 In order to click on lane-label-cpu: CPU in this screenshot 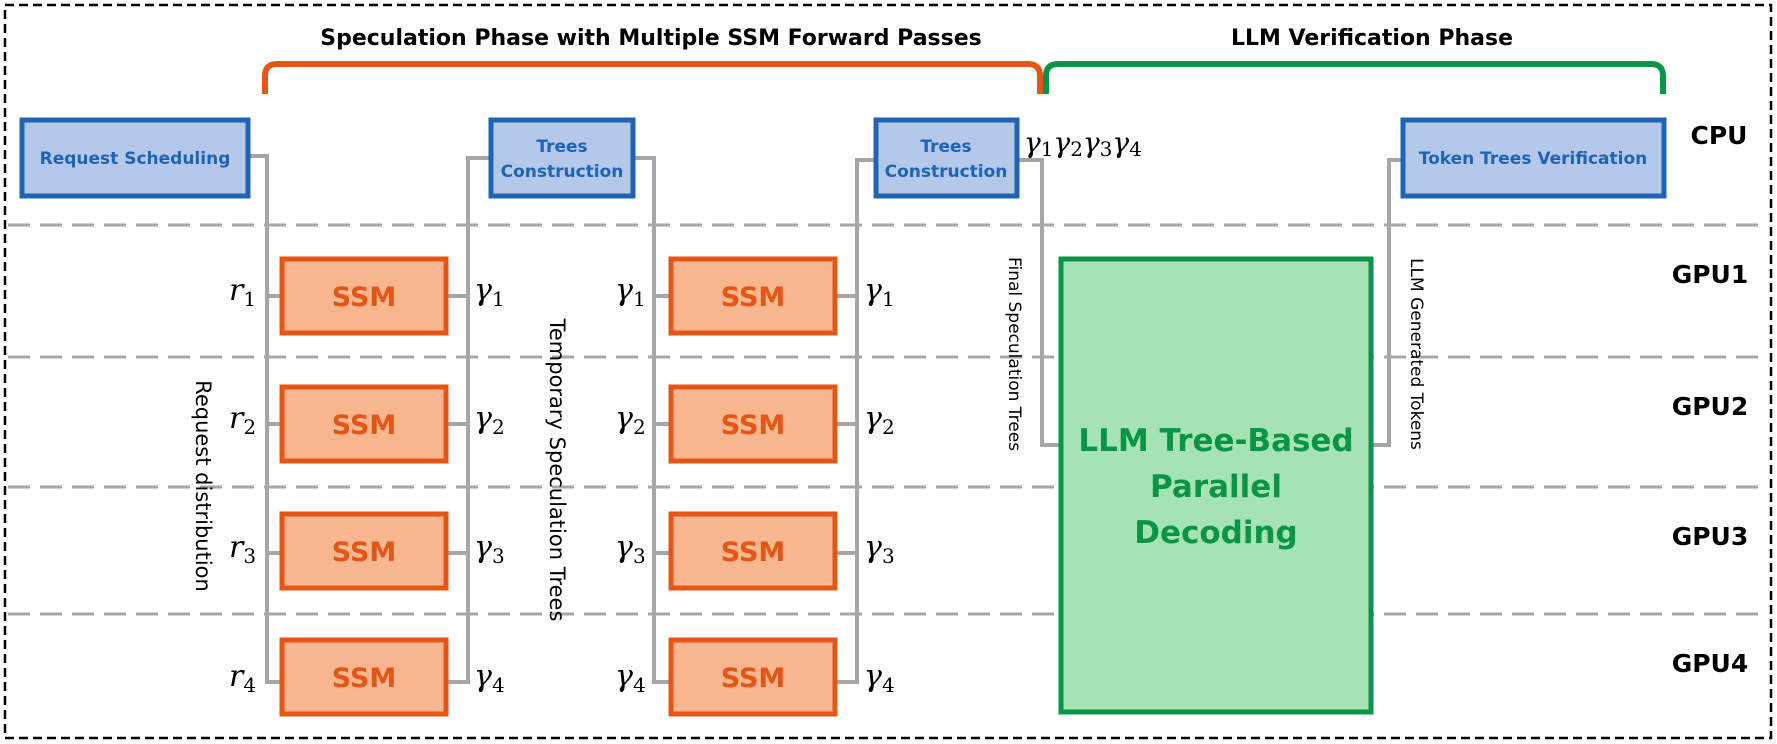, I will do `click(1719, 135)`.